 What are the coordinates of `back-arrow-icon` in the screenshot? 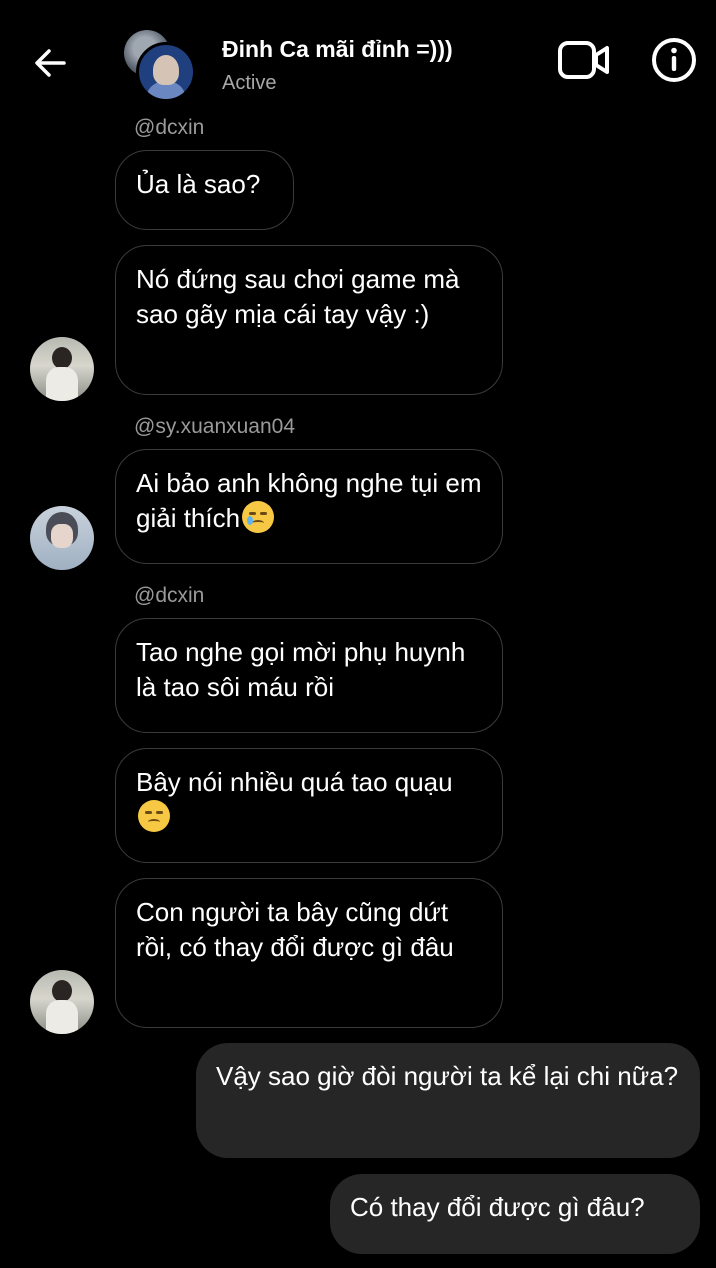 It's located at (51, 63).